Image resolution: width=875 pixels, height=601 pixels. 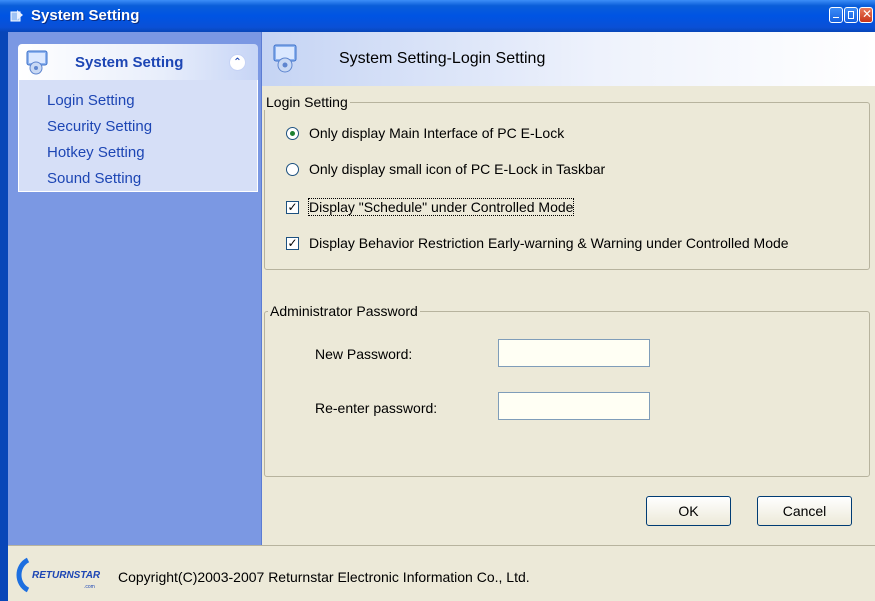 What do you see at coordinates (442, 58) in the screenshot?
I see `page-title: System Setting-Login Setting` at bounding box center [442, 58].